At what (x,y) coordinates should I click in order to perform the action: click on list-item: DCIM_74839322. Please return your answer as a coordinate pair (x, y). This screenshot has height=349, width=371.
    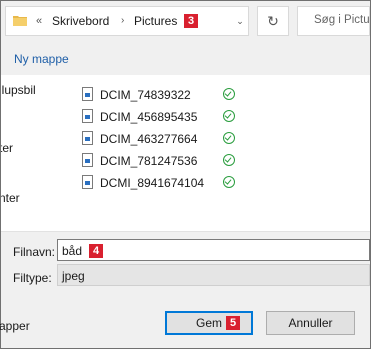
    Looking at the image, I should click on (182, 95).